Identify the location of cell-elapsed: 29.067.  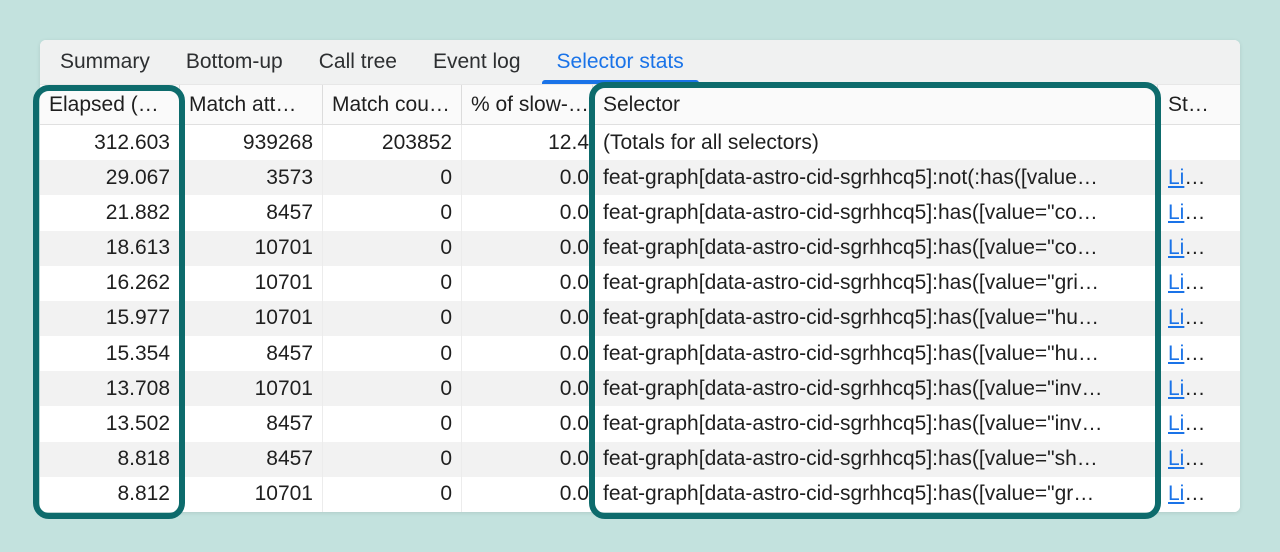
(110, 178).